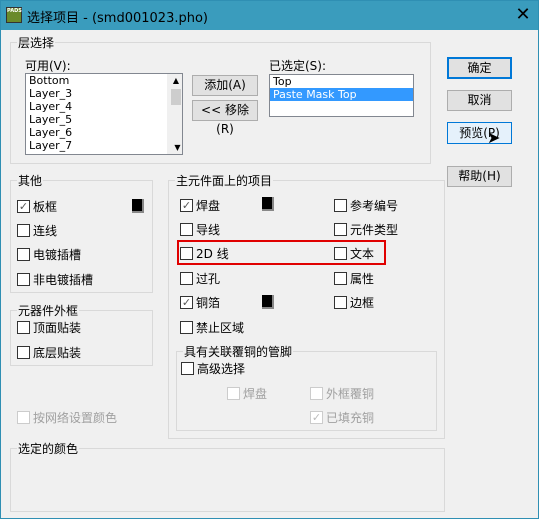 The width and height of the screenshot is (539, 519). I want to click on copper-checkbox: ✓ 铜箔, so click(200, 302).